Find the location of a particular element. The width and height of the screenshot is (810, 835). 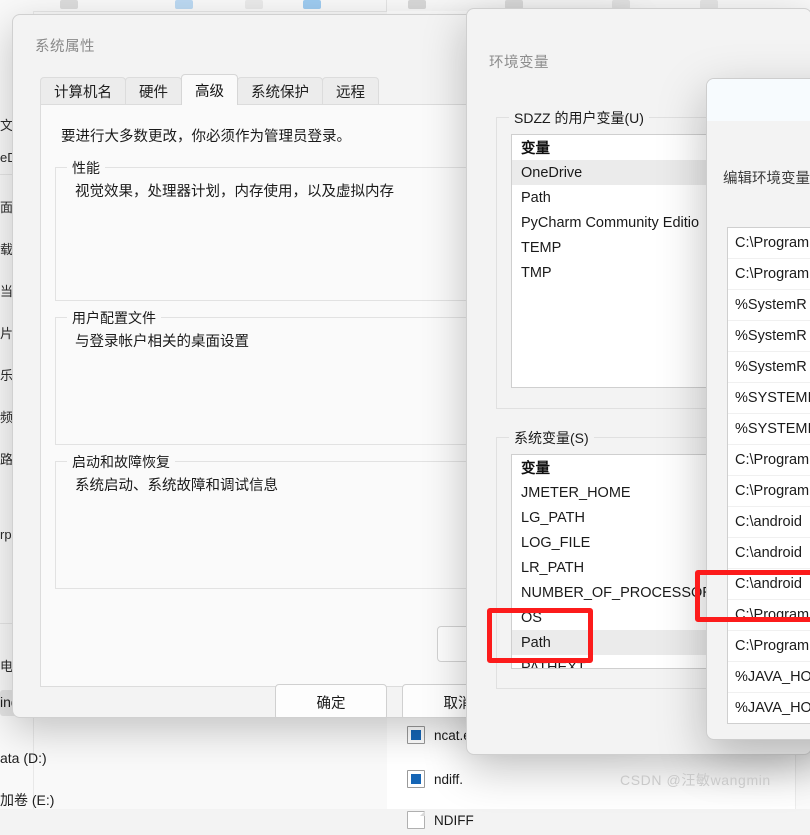

user-variables-group-label: SDZZ 的用户变量(U) is located at coordinates (579, 118).